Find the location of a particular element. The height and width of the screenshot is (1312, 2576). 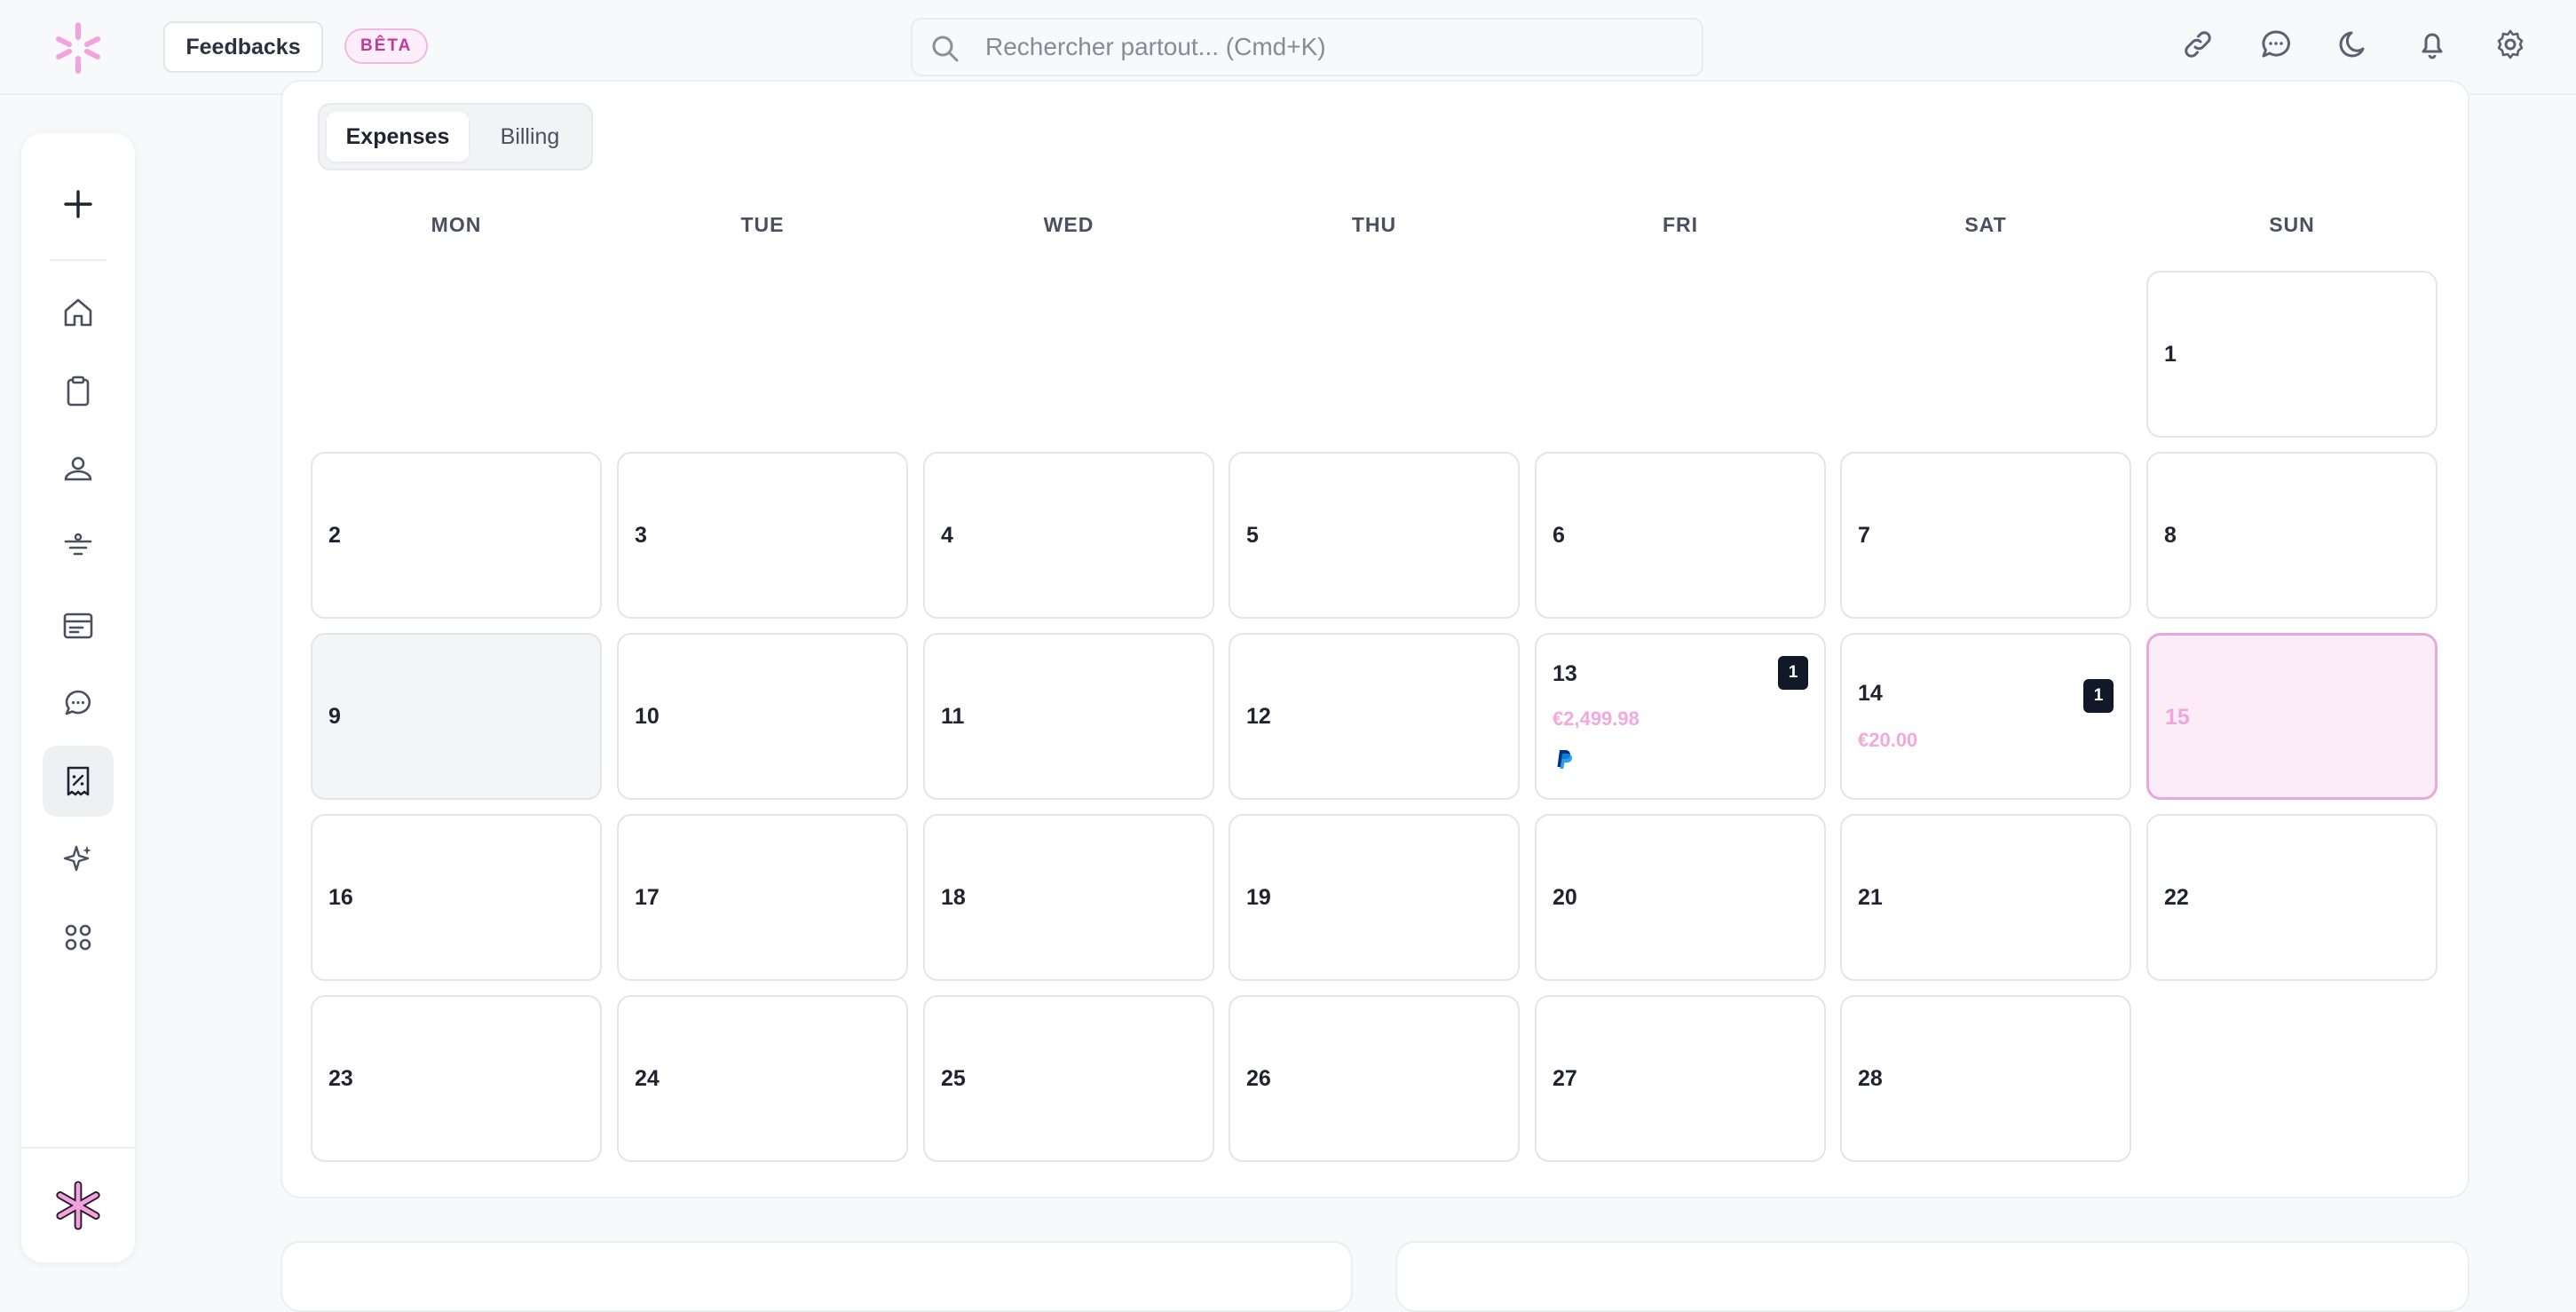

day-cell: 11 is located at coordinates (1068, 716).